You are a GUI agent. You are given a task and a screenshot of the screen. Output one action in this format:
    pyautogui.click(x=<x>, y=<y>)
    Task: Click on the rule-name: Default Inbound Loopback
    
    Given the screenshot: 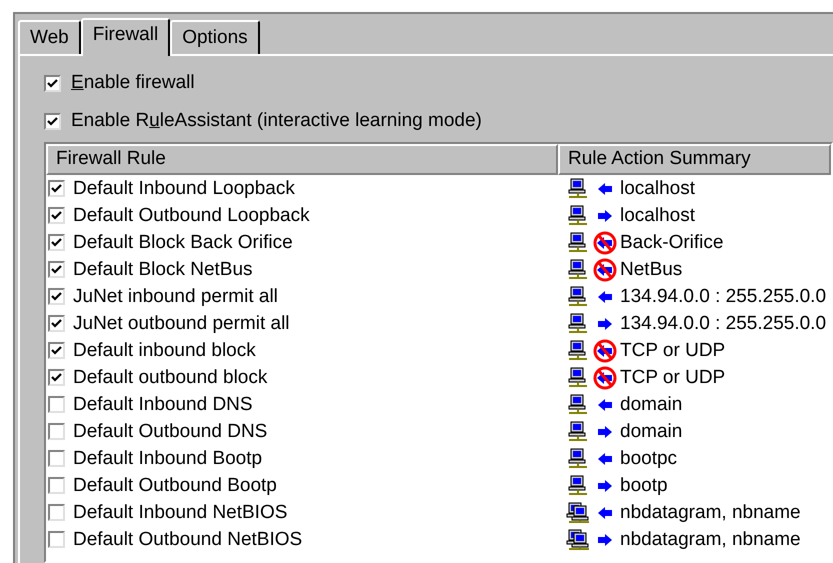 What is the action you would take?
    pyautogui.click(x=184, y=189)
    